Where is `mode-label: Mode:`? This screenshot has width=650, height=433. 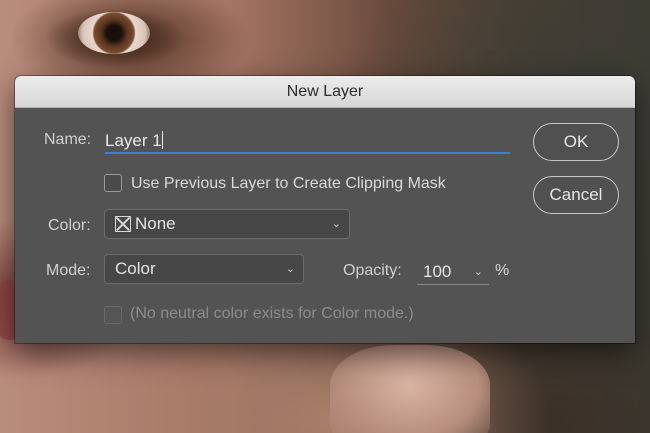 mode-label: Mode: is located at coordinates (68, 270).